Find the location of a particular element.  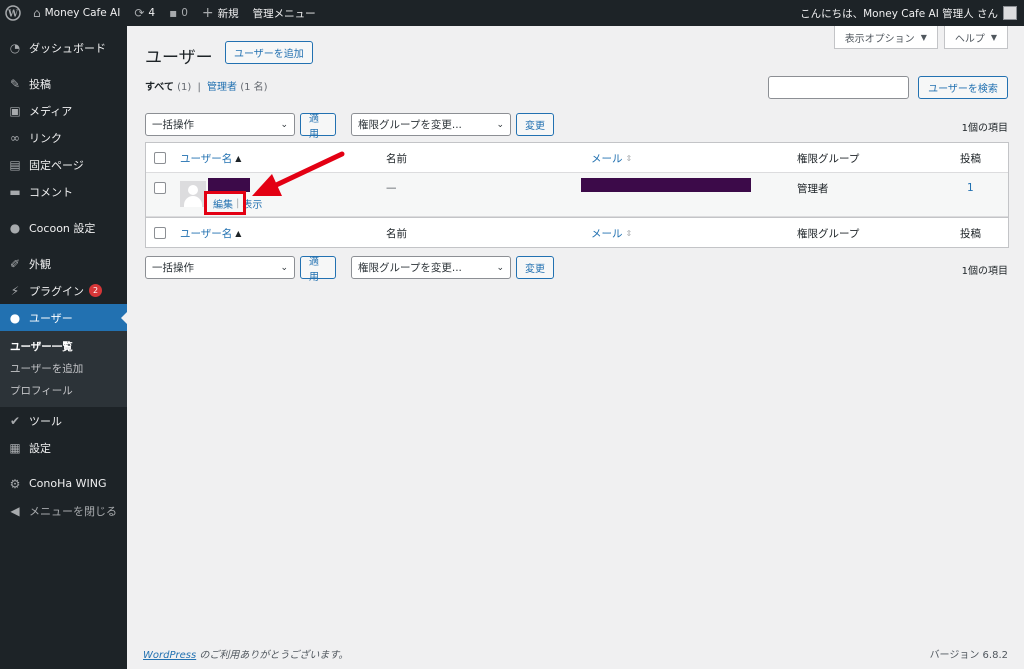

plus-icon: + is located at coordinates (207, 13).